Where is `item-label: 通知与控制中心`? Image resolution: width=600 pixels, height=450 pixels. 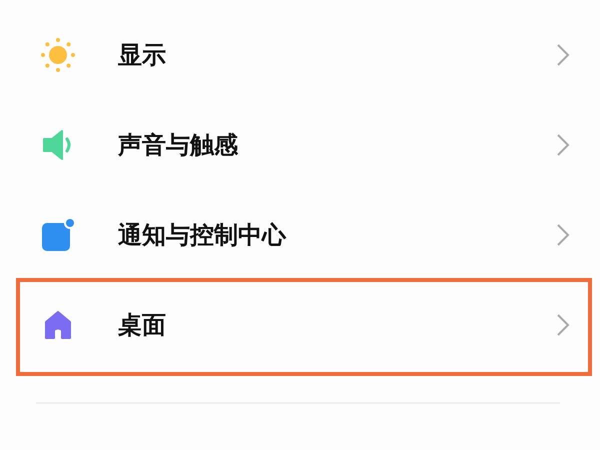 item-label: 通知与控制中心 is located at coordinates (203, 235).